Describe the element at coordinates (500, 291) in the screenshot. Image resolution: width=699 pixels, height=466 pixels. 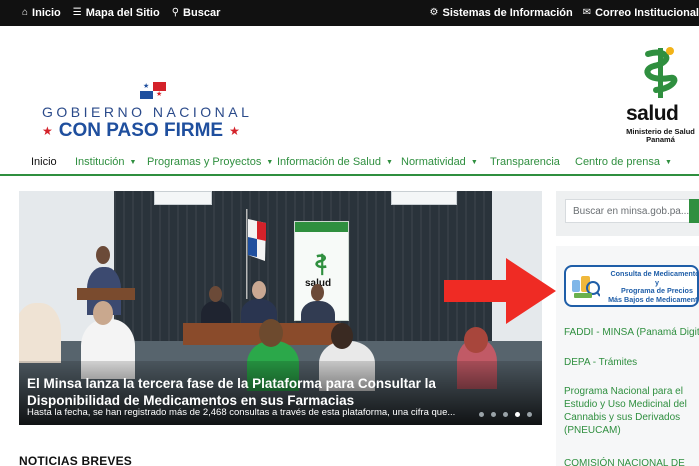
I see `arrow-right-icon` at that location.